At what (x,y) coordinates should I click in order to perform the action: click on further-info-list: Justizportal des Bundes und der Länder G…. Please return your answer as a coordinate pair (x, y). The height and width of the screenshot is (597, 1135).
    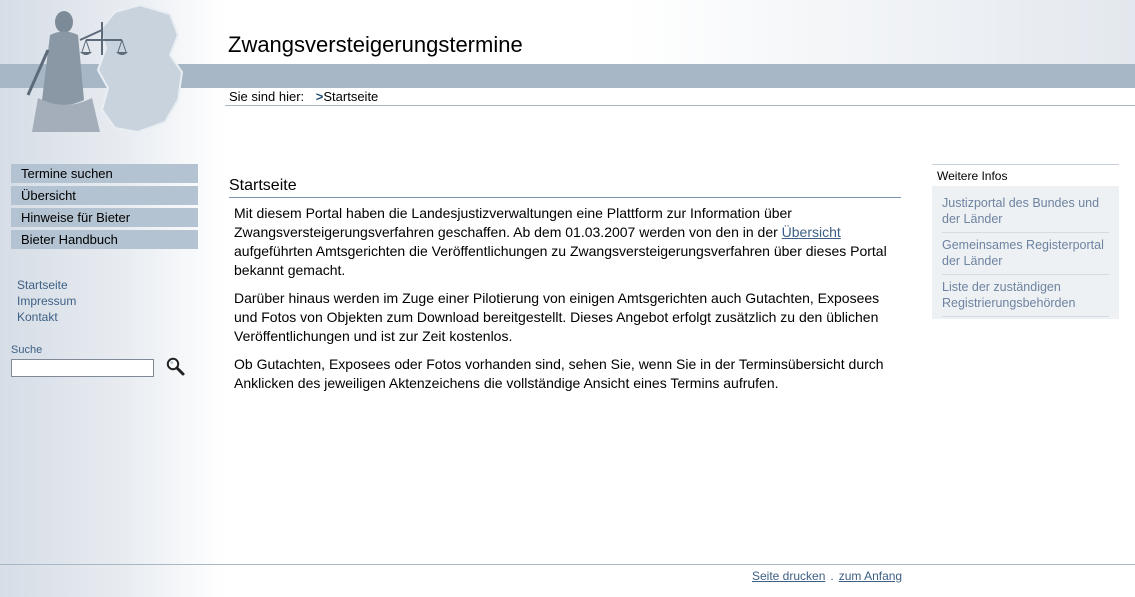
    Looking at the image, I should click on (1025, 252).